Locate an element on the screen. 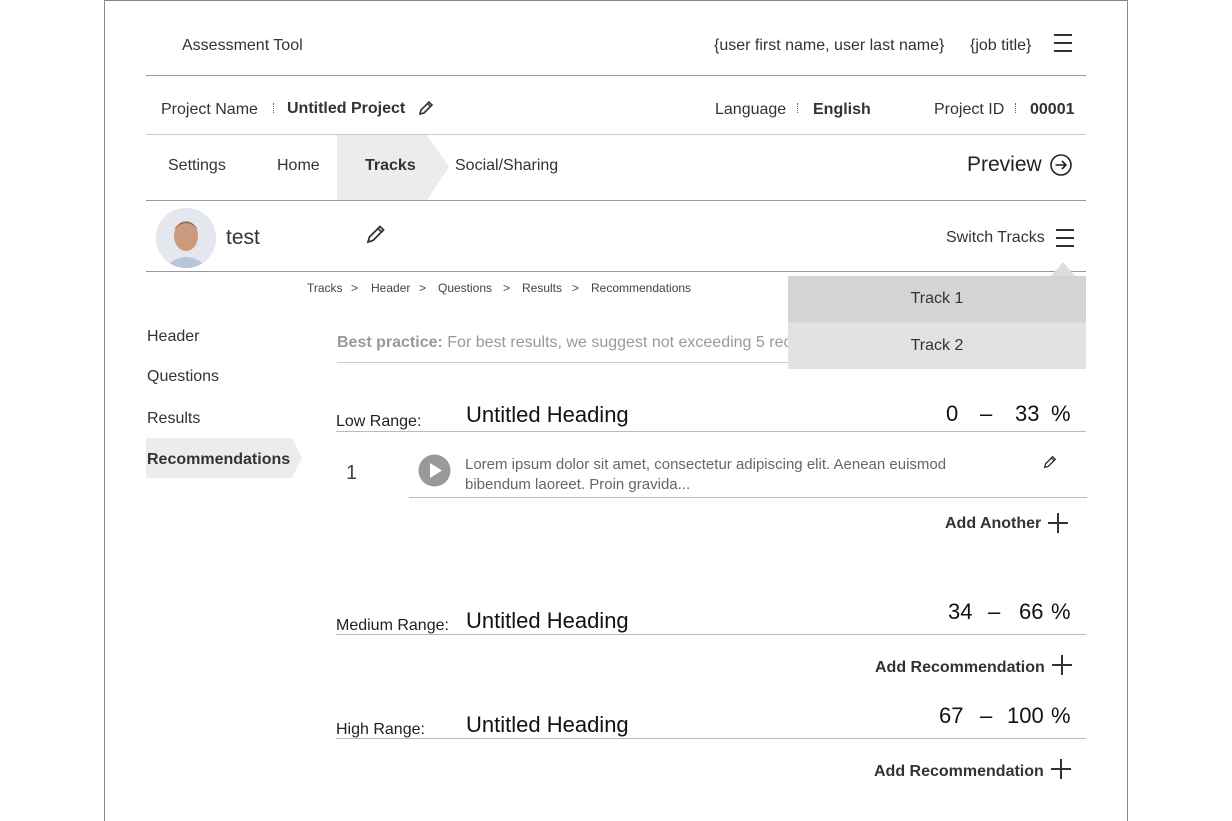 This screenshot has height=821, width=1232. dropdown-item-track-1: Track 1 is located at coordinates (937, 299).